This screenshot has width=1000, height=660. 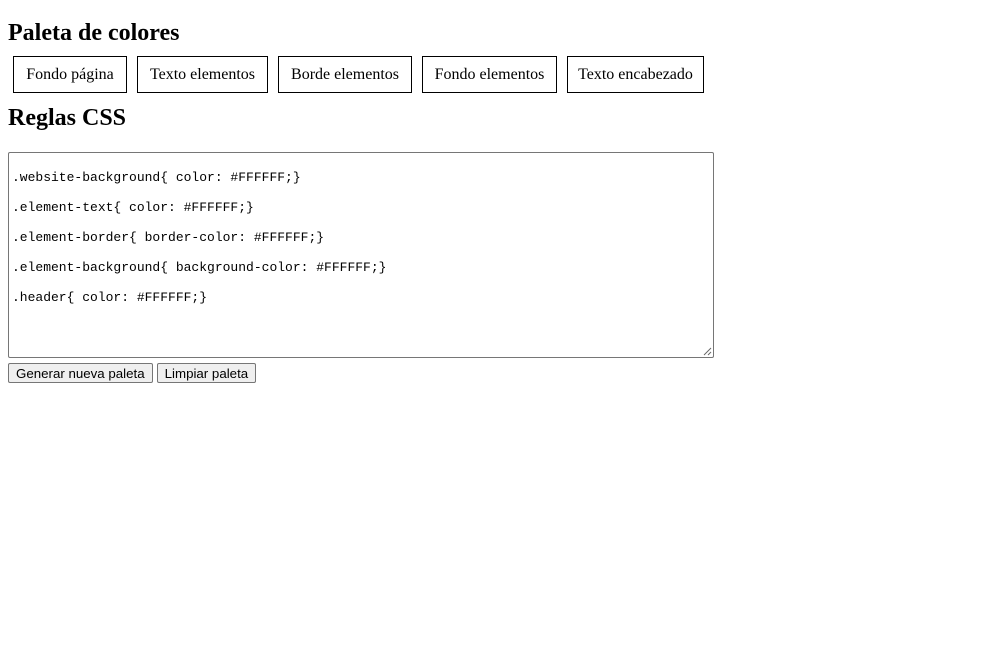 I want to click on action-buttons: Generar nueva paleta Limpiar paleta, so click(x=132, y=373).